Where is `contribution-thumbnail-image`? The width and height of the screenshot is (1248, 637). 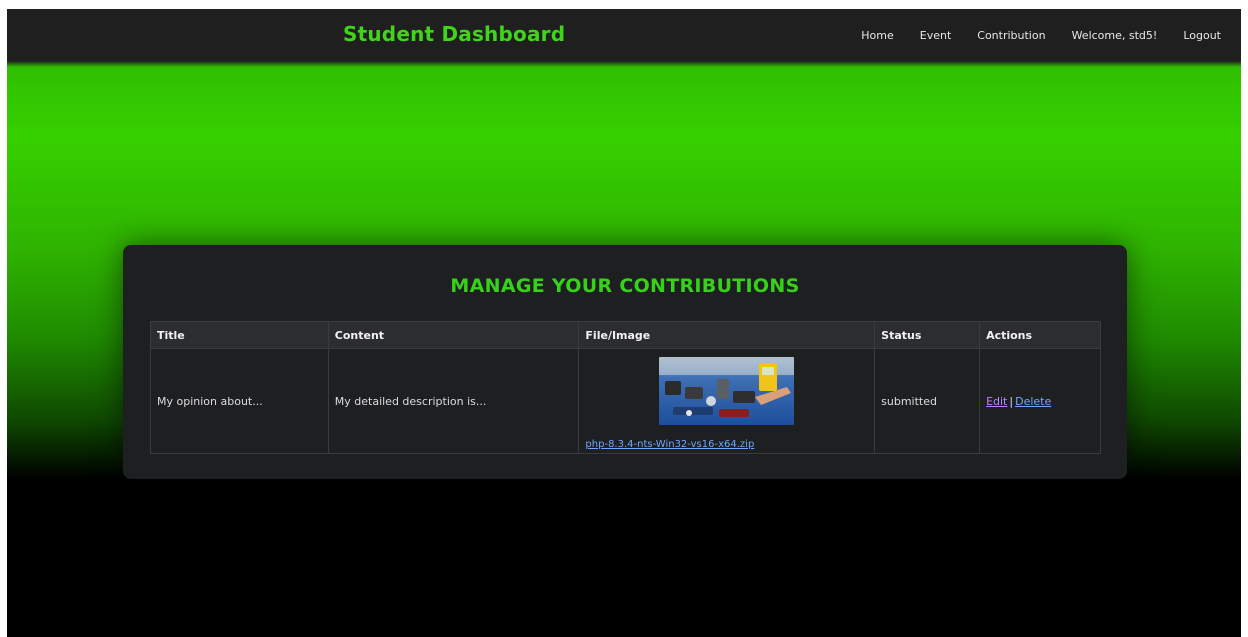
contribution-thumbnail-image is located at coordinates (727, 390).